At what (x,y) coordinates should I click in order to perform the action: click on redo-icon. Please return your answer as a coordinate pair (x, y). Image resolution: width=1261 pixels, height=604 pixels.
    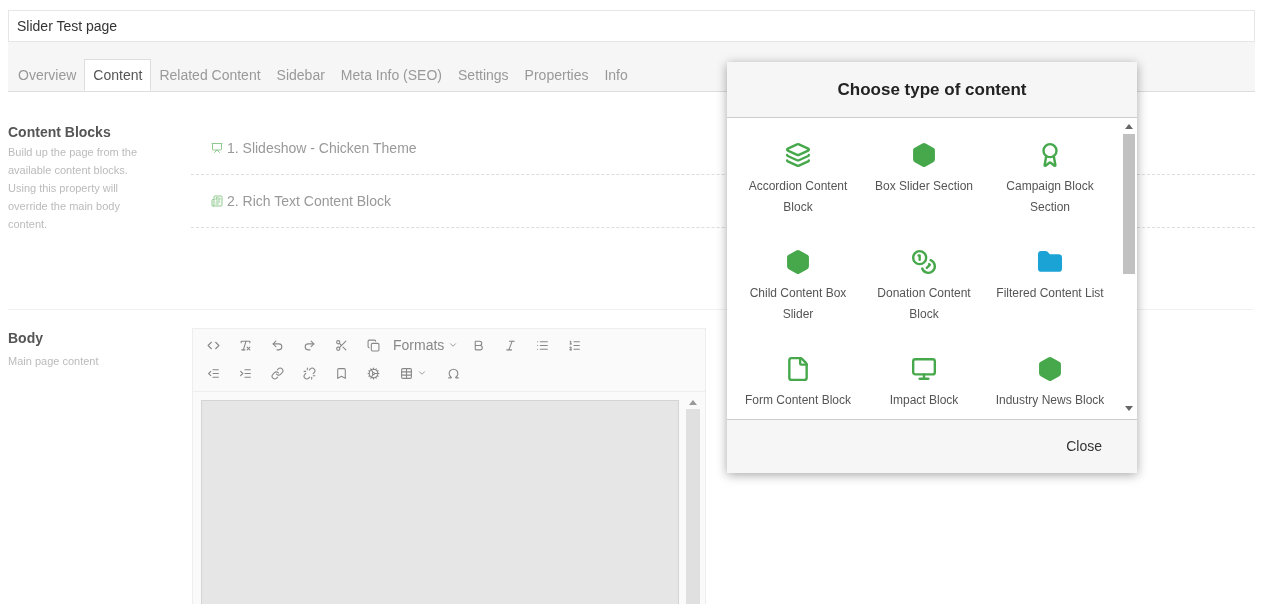
    Looking at the image, I should click on (309, 345).